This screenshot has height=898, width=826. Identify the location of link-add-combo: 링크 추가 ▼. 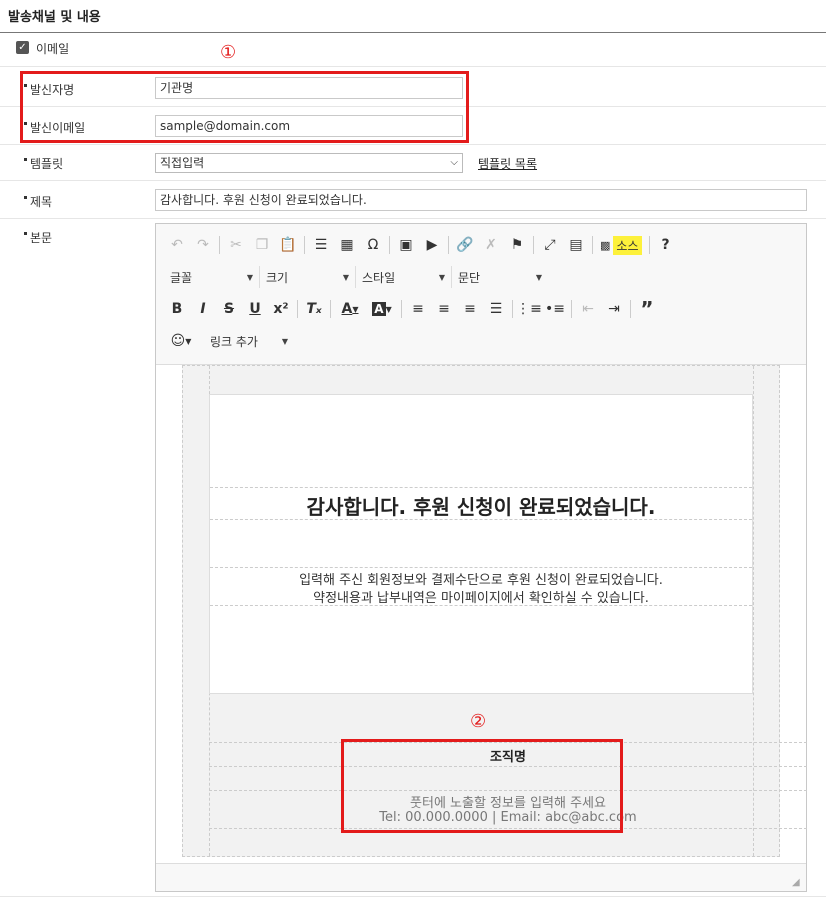
(249, 341).